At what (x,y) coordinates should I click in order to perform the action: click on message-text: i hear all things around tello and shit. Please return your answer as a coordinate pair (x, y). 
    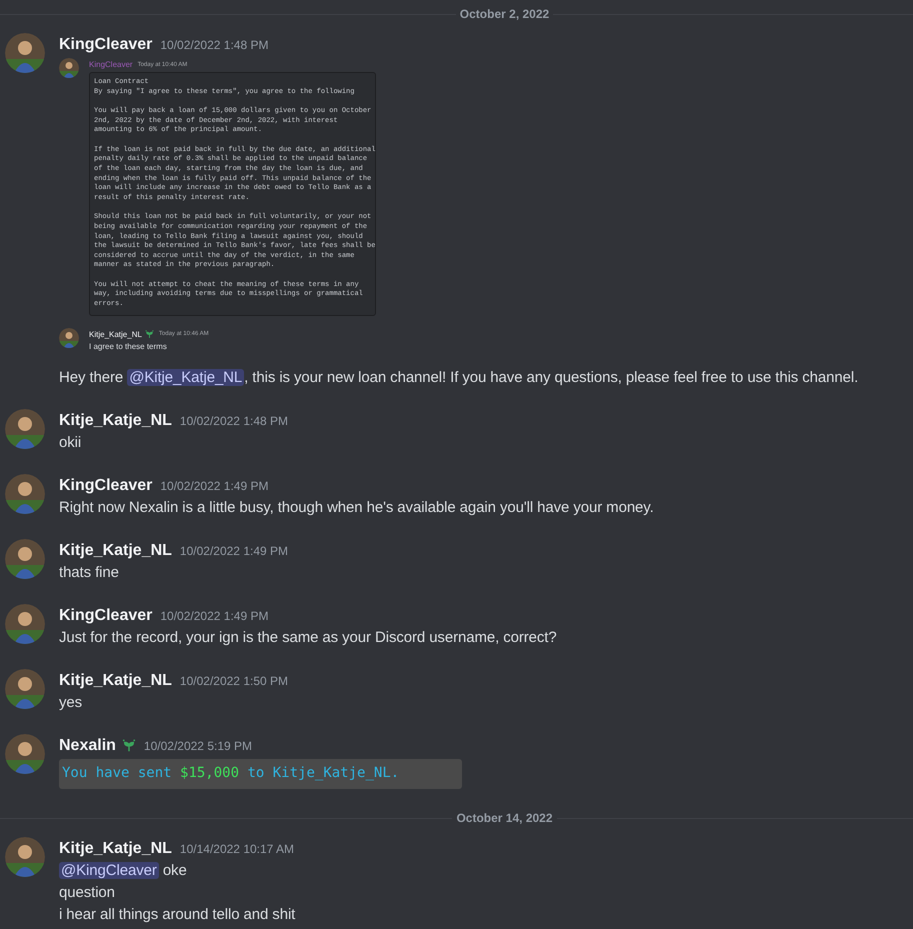
    Looking at the image, I should click on (177, 914).